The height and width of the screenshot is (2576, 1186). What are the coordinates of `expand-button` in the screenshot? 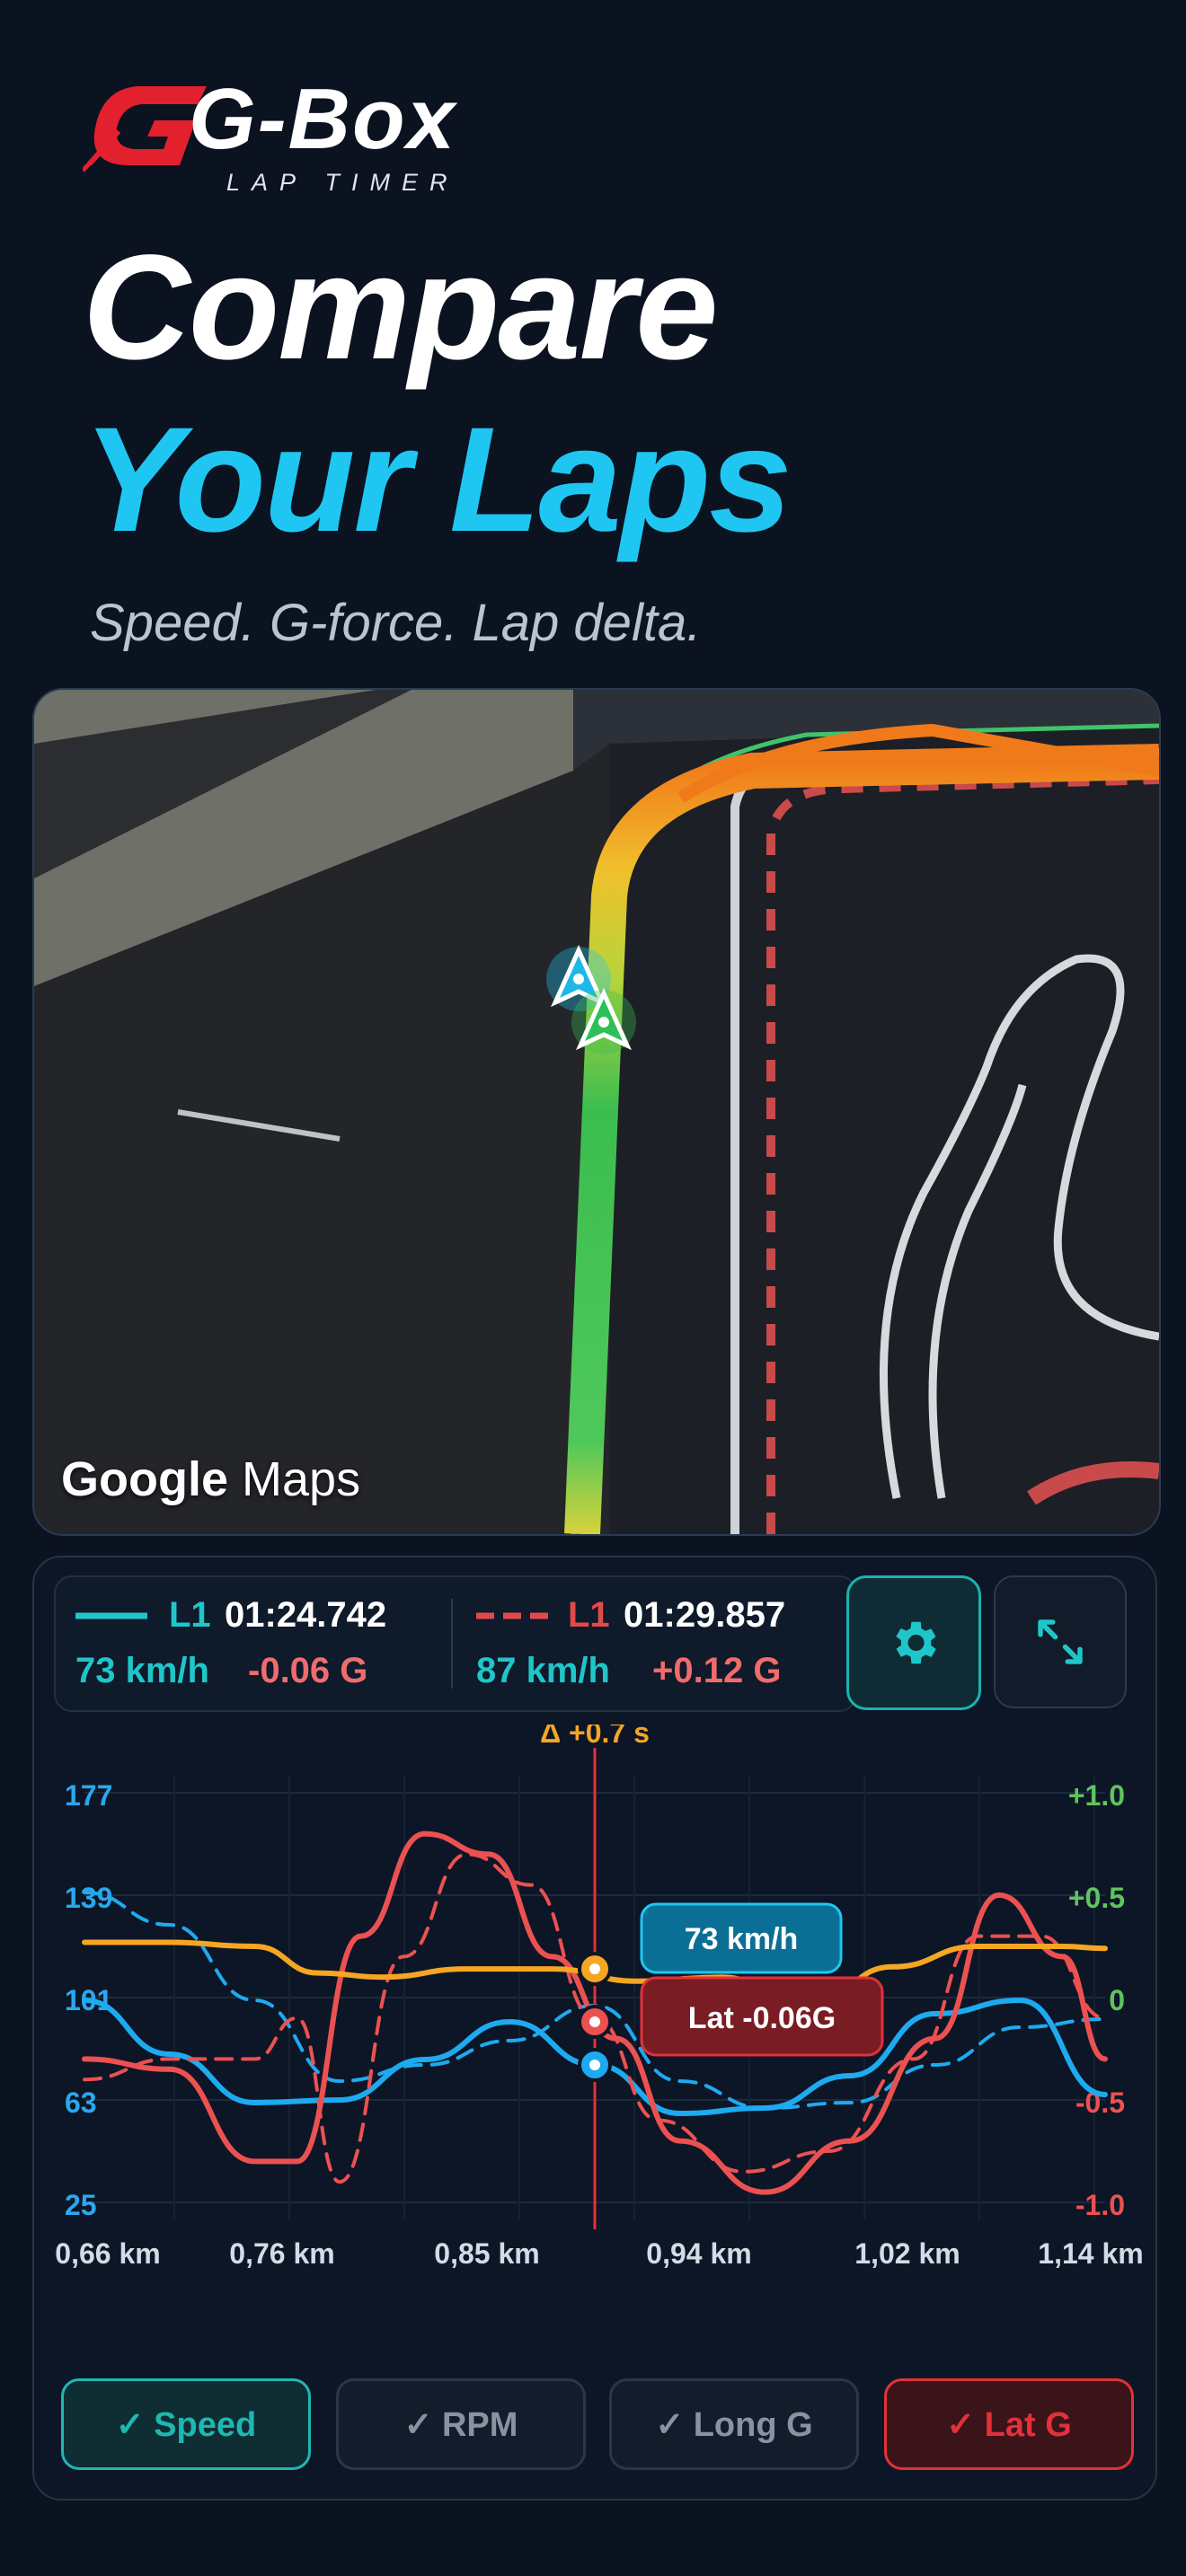 It's located at (1060, 1641).